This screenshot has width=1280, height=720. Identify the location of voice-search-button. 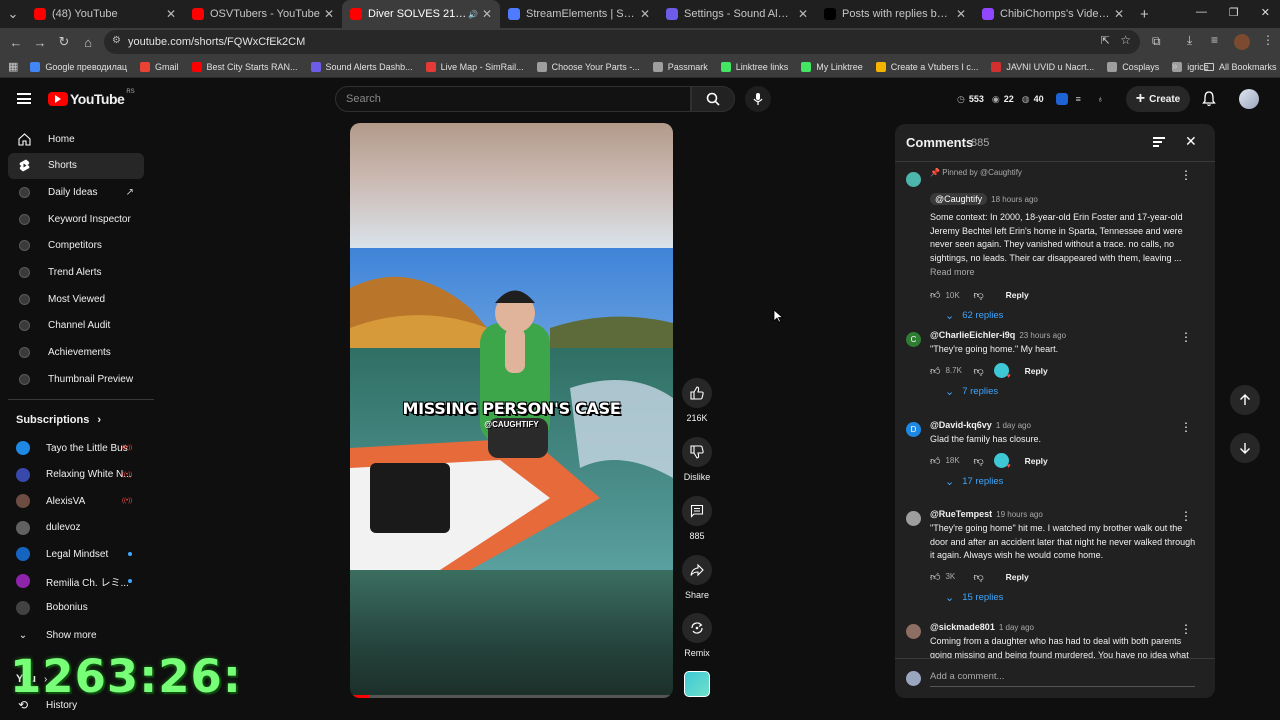
(758, 99).